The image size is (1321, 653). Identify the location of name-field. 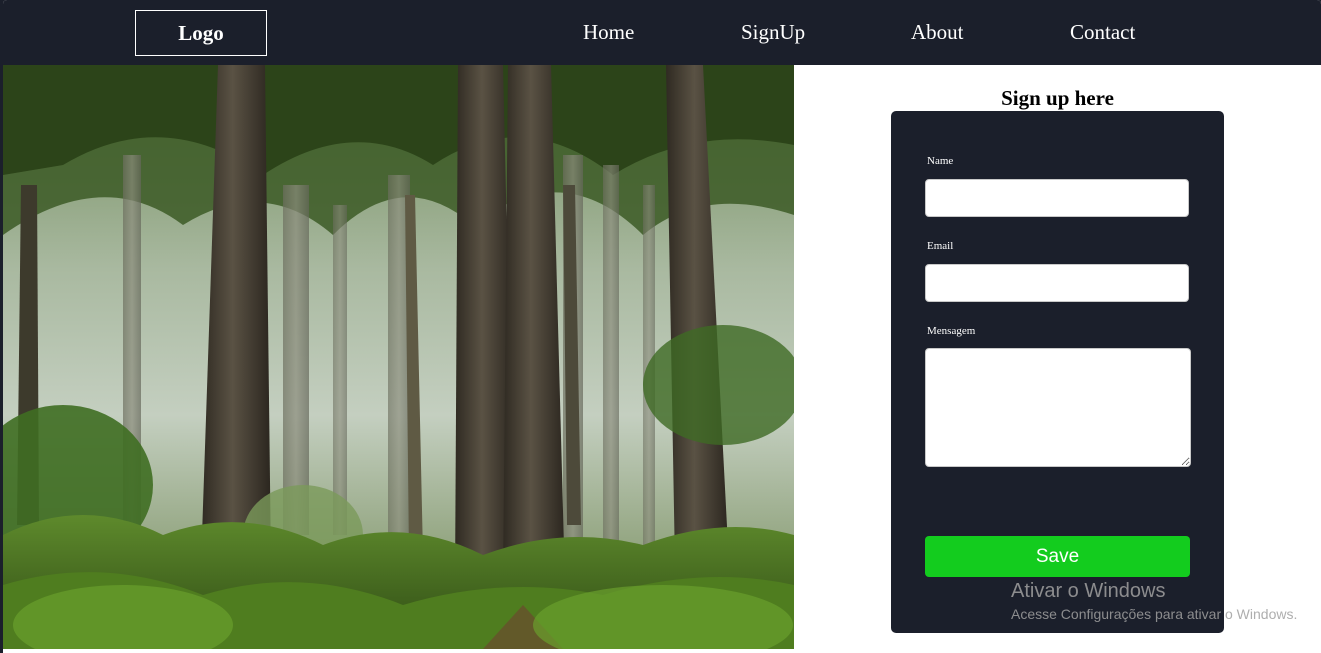
(1057, 198).